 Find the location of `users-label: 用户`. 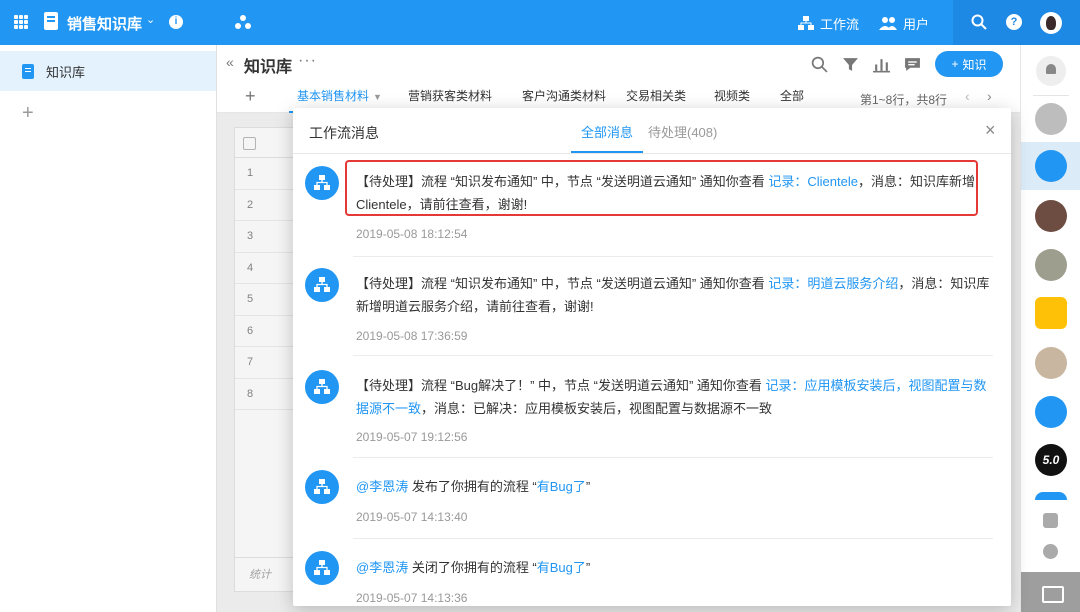

users-label: 用户 is located at coordinates (916, 24).